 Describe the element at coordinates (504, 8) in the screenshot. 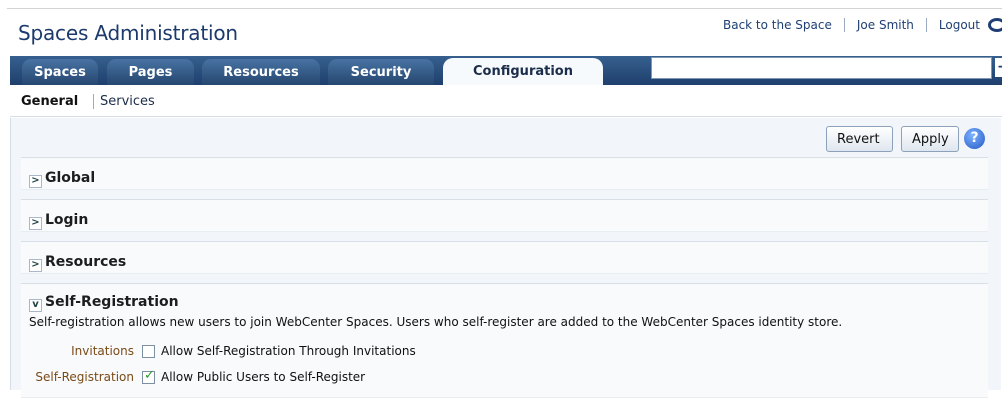

I see `top-divider` at that location.